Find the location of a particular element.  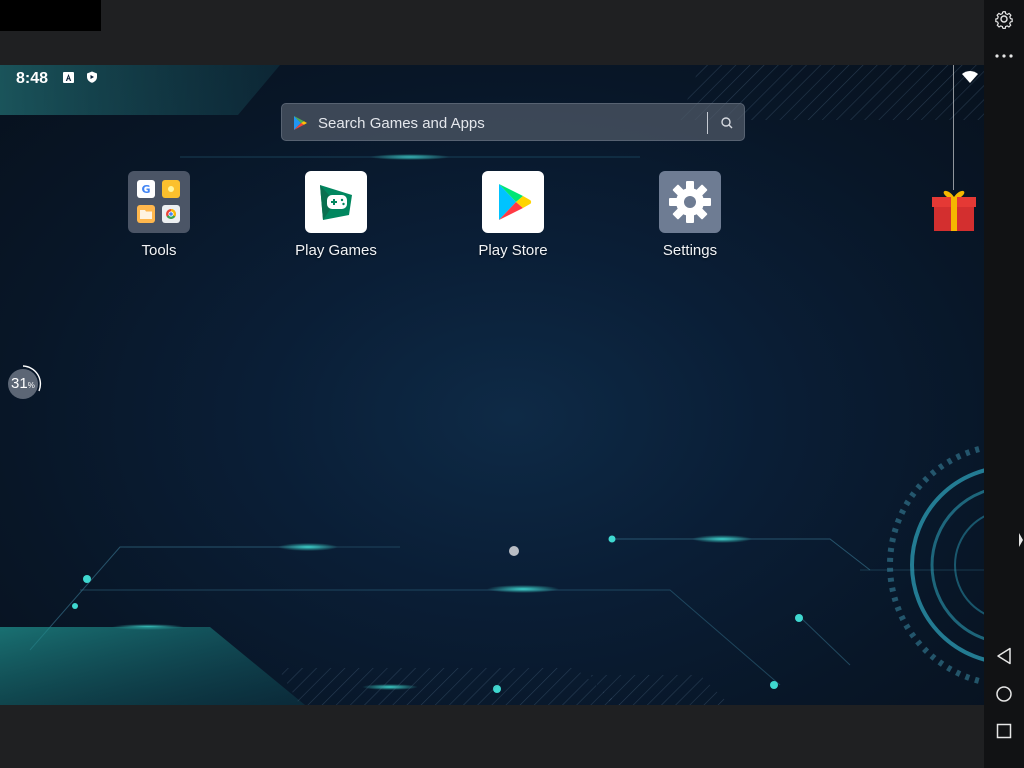

title-bar is located at coordinates (492, 32).